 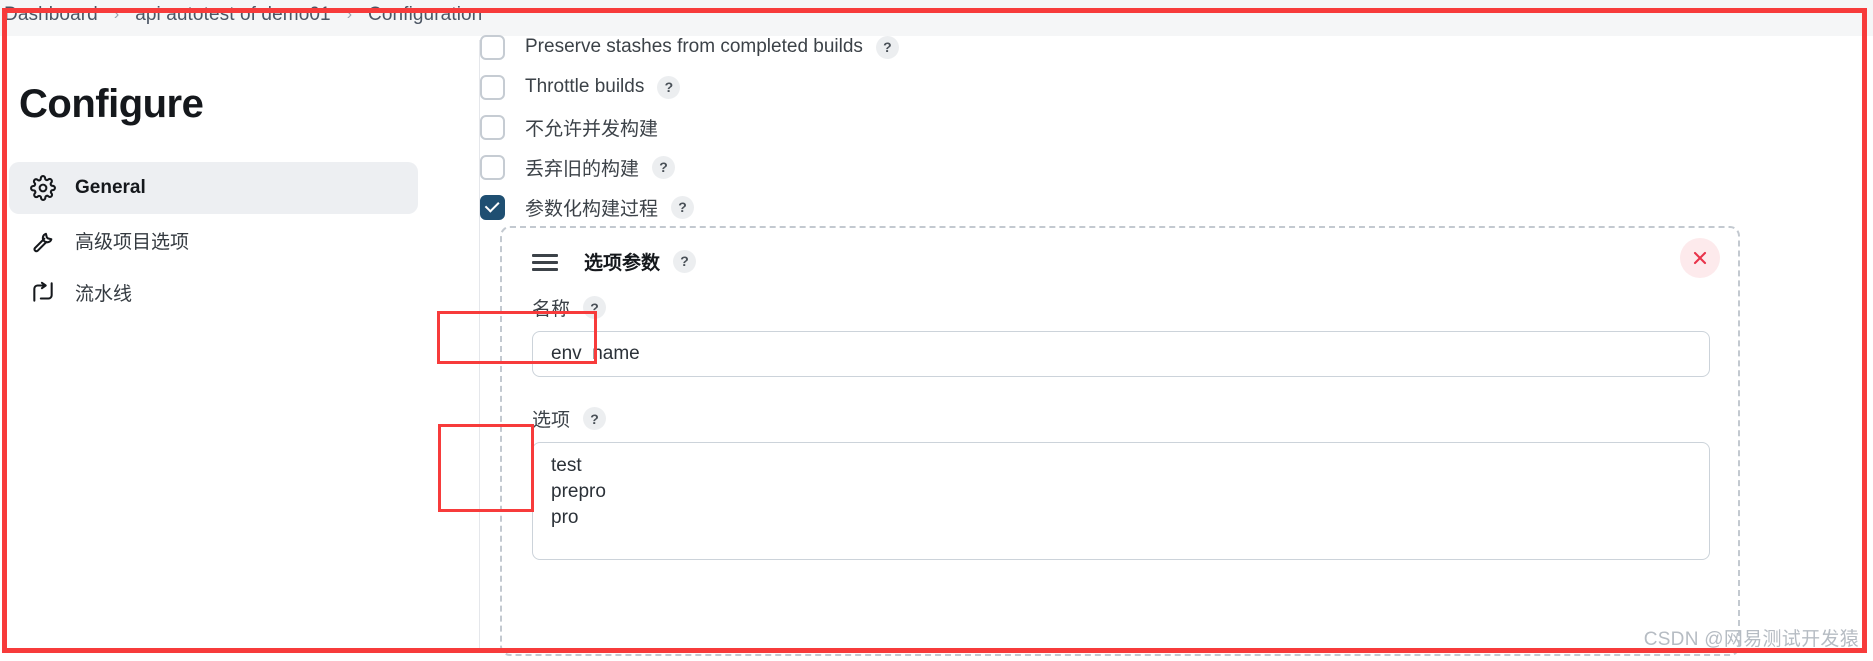 What do you see at coordinates (110, 187) in the screenshot?
I see `sidebar-item-label: General` at bounding box center [110, 187].